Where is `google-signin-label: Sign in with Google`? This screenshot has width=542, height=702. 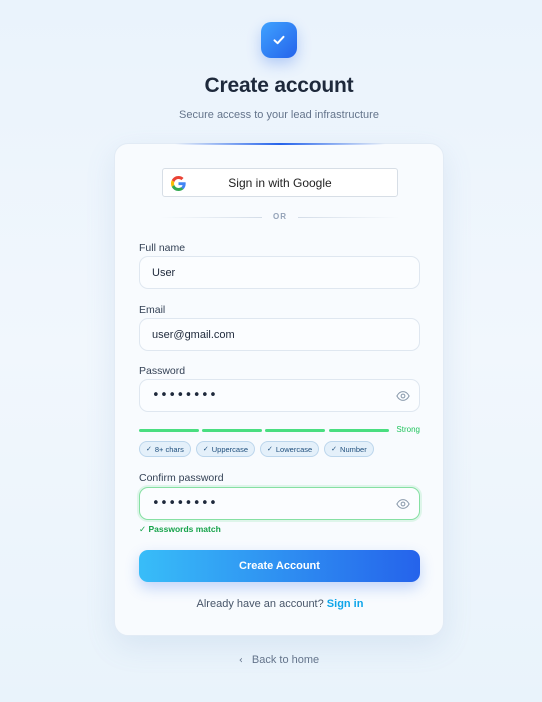 google-signin-label: Sign in with Google is located at coordinates (280, 183).